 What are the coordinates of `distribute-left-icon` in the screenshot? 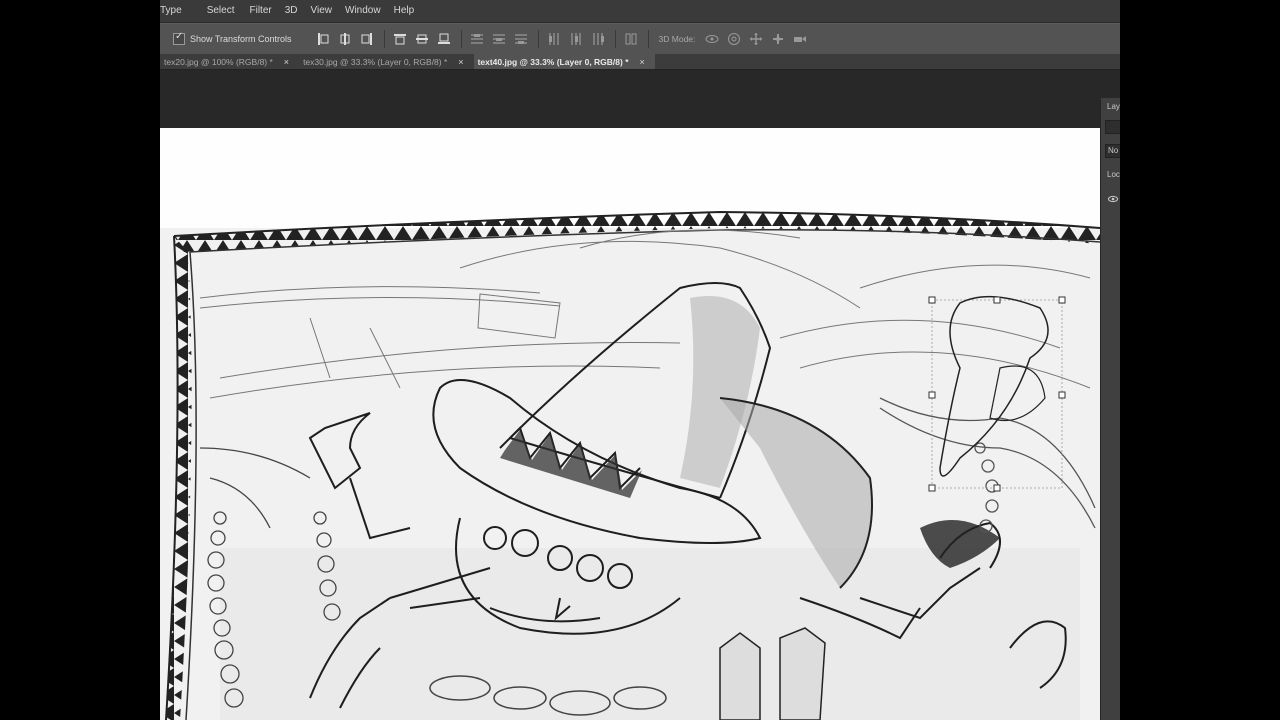 It's located at (554, 39).